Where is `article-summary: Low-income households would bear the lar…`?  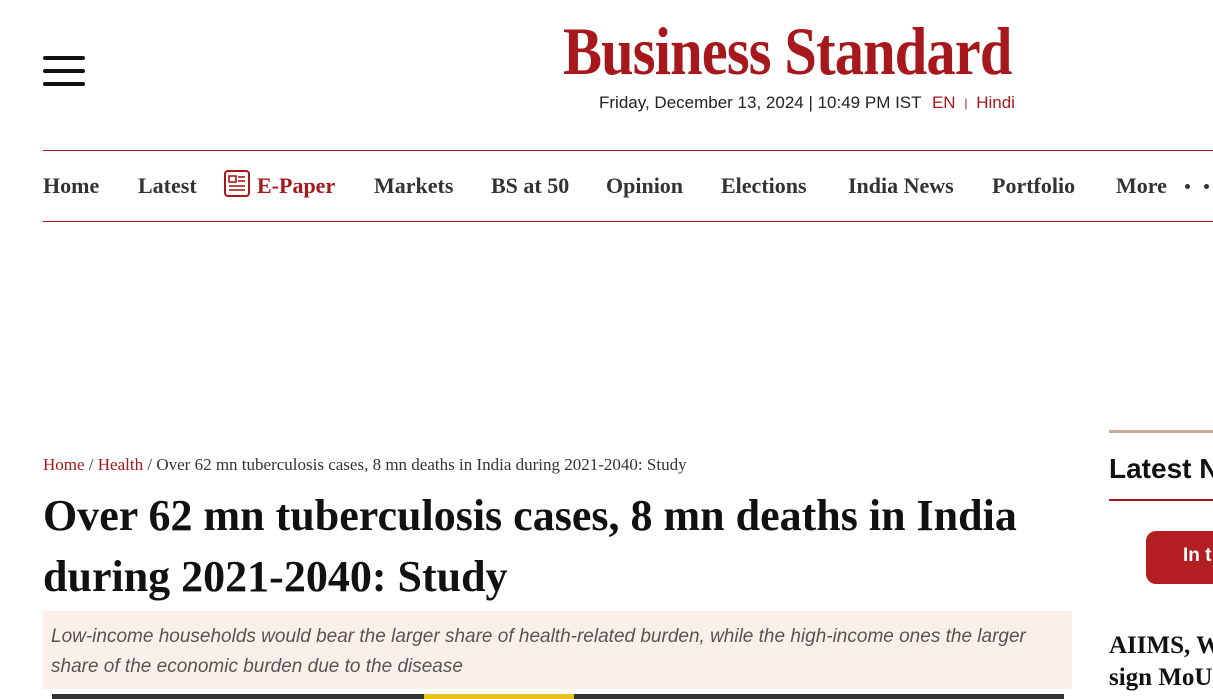 article-summary: Low-income households would bear the lar… is located at coordinates (557, 650).